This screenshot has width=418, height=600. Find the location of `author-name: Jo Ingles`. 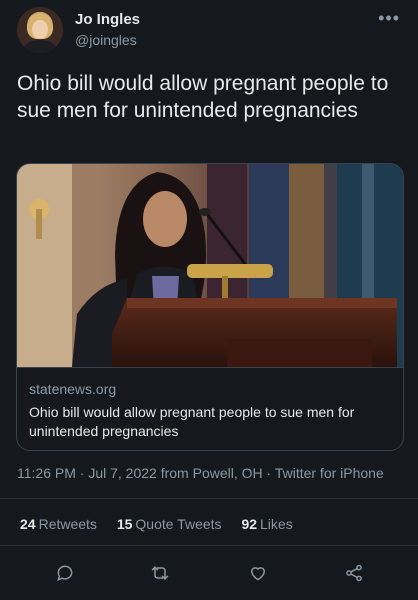

author-name: Jo Ingles is located at coordinates (107, 19).